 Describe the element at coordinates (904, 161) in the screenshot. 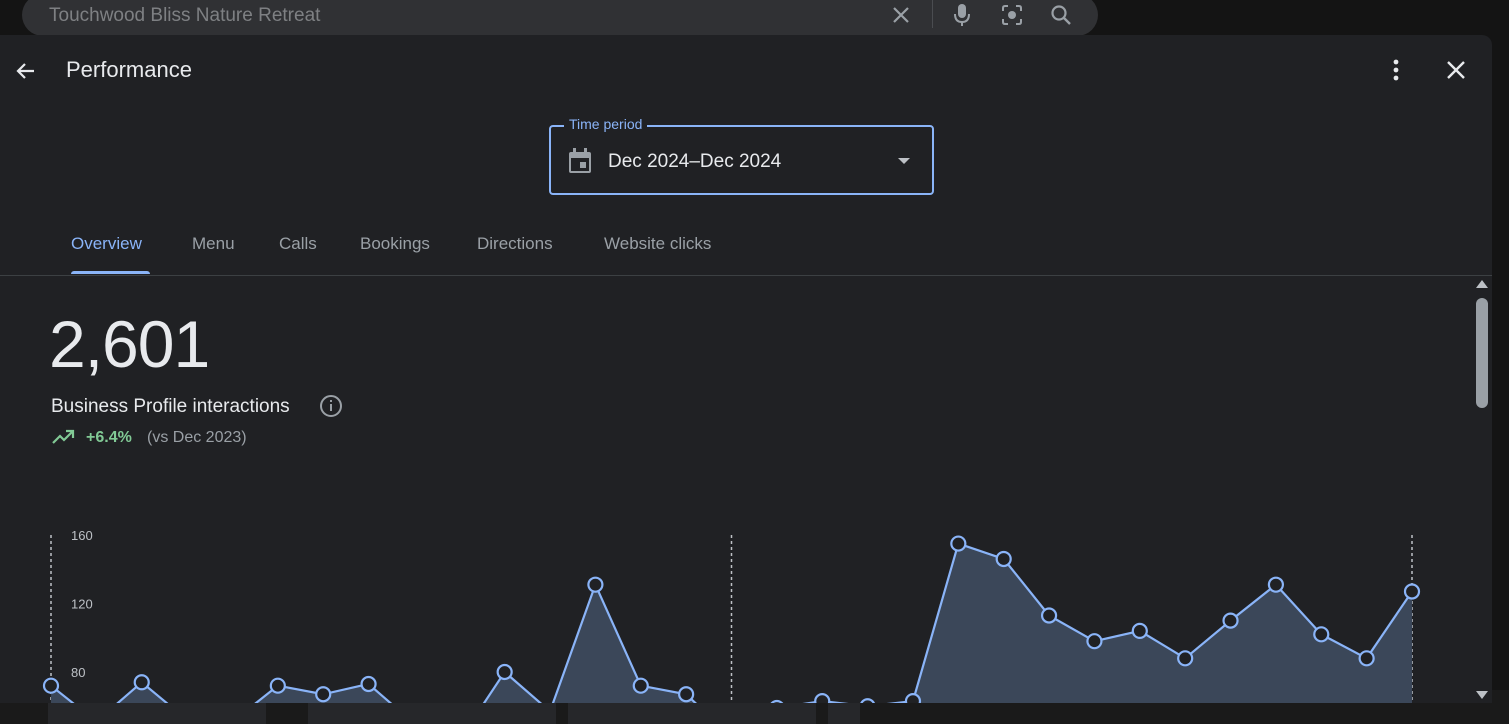

I see `dropdown-arrow-icon` at that location.